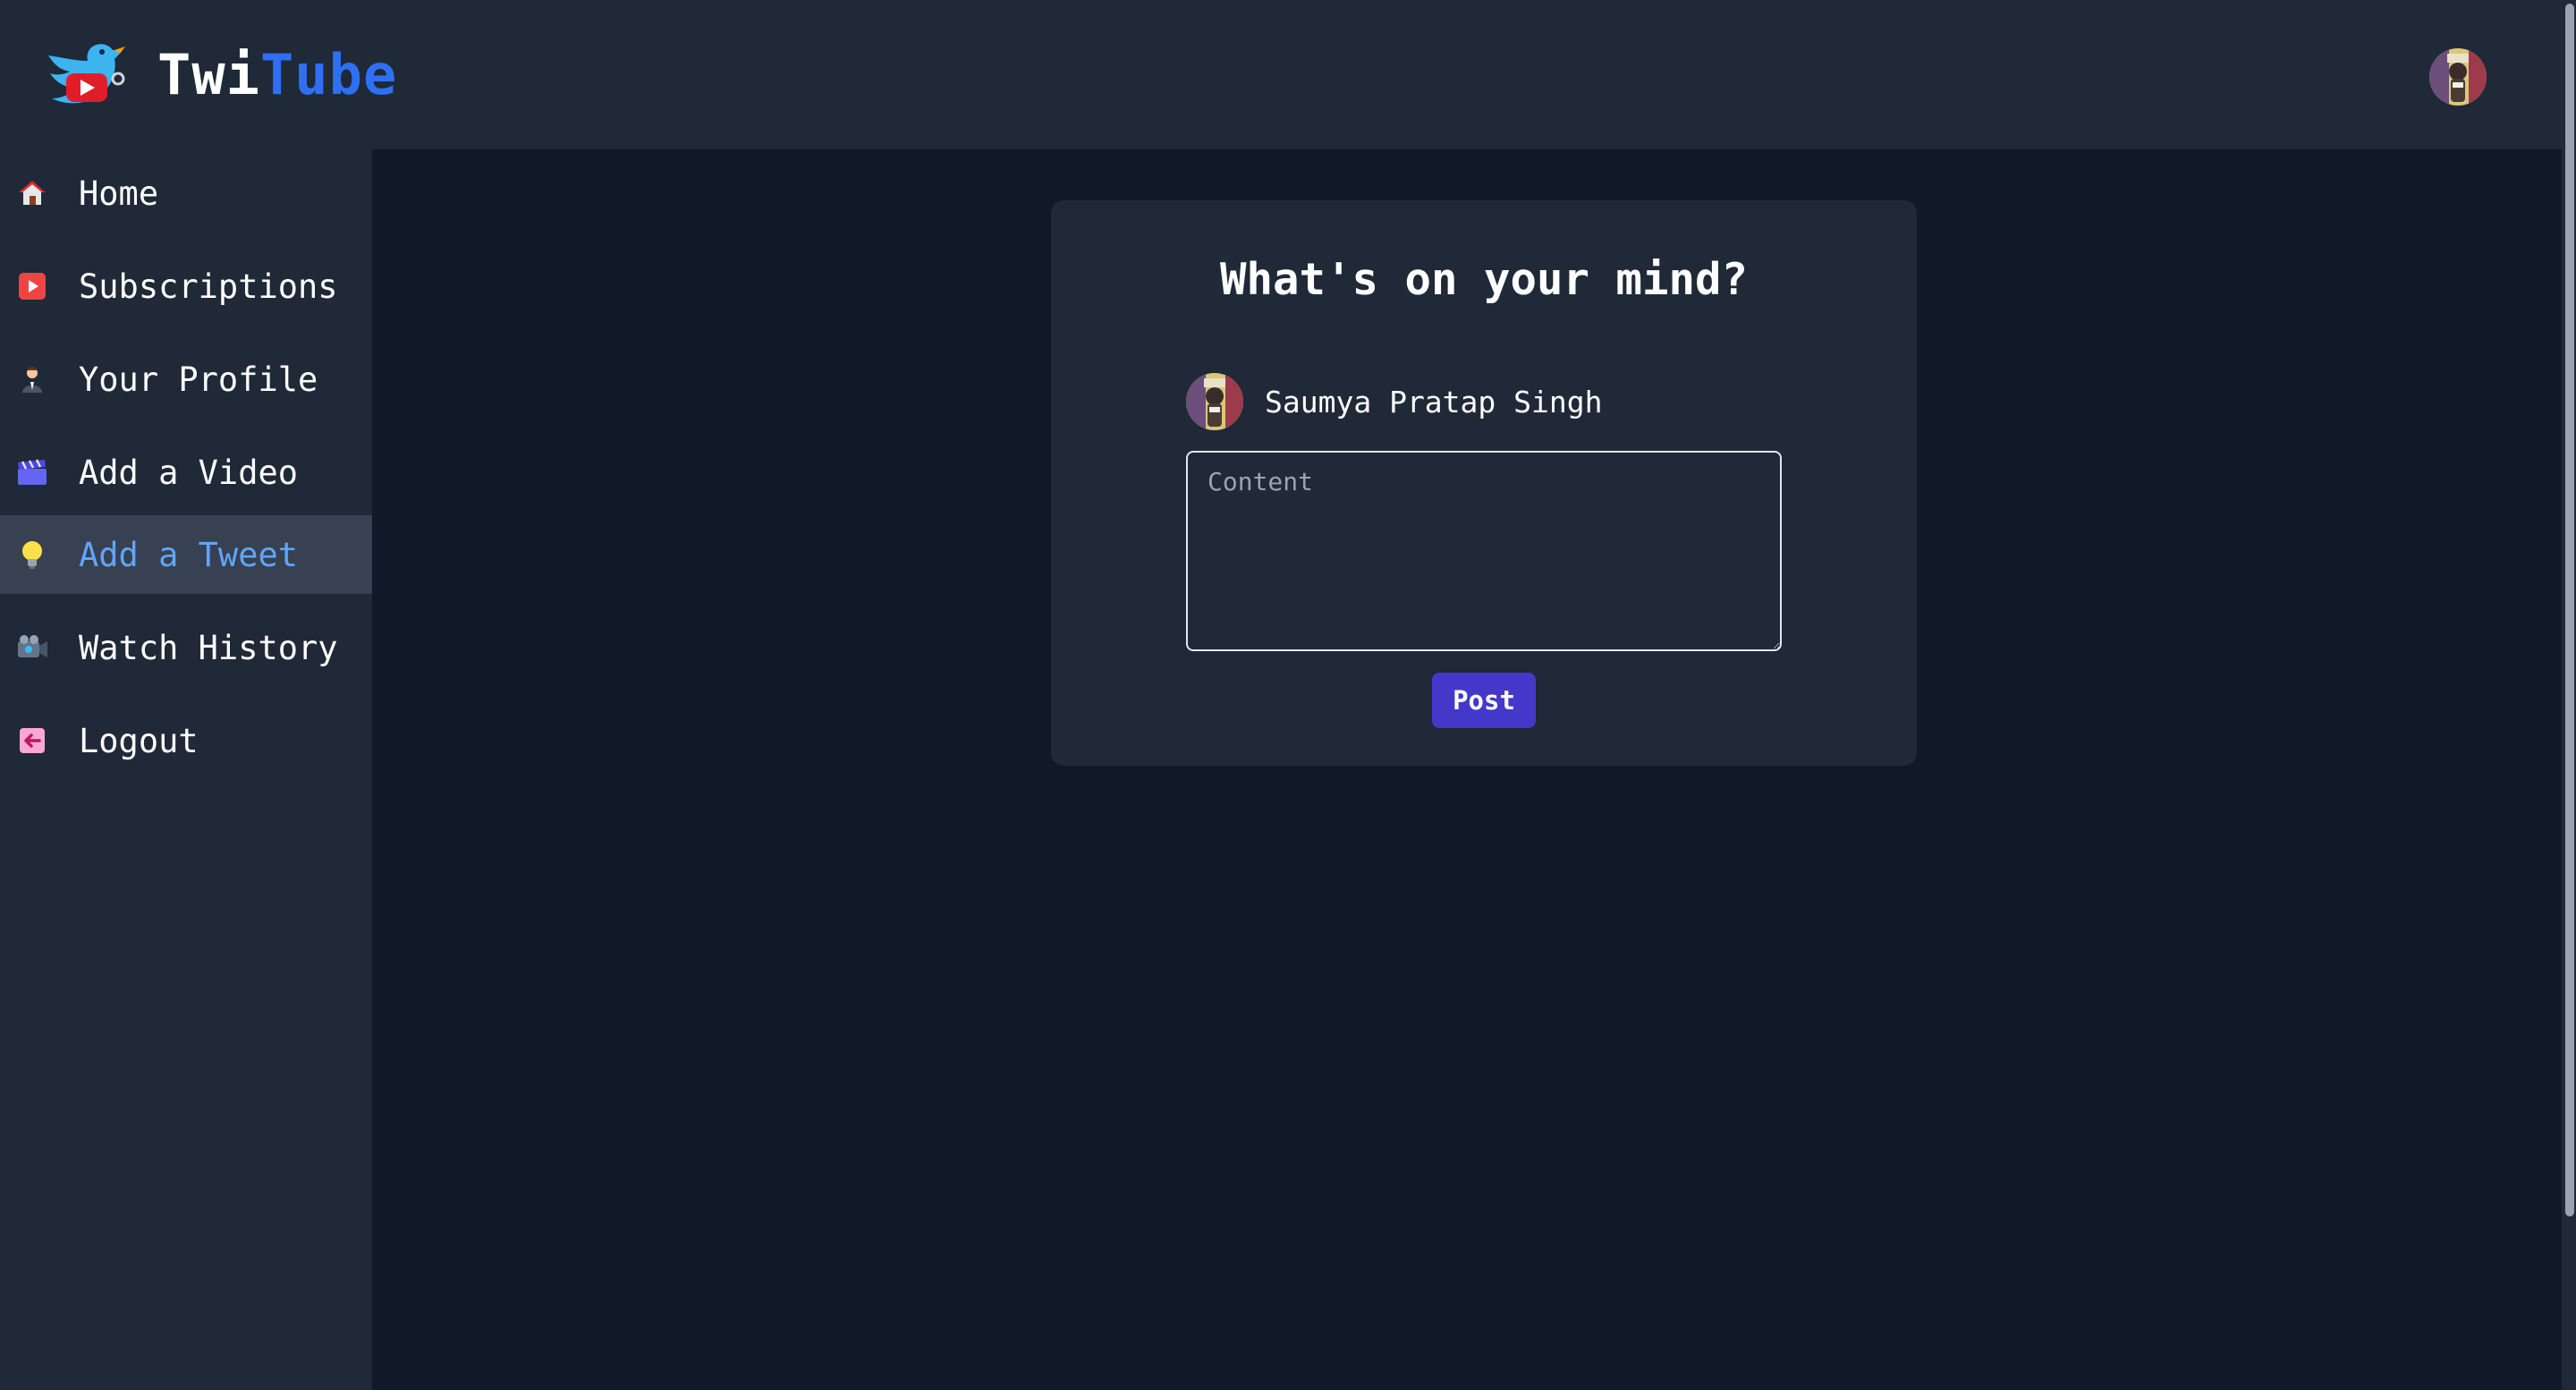 The image size is (2576, 1390). Describe the element at coordinates (1484, 700) in the screenshot. I see `post-button: Post` at that location.